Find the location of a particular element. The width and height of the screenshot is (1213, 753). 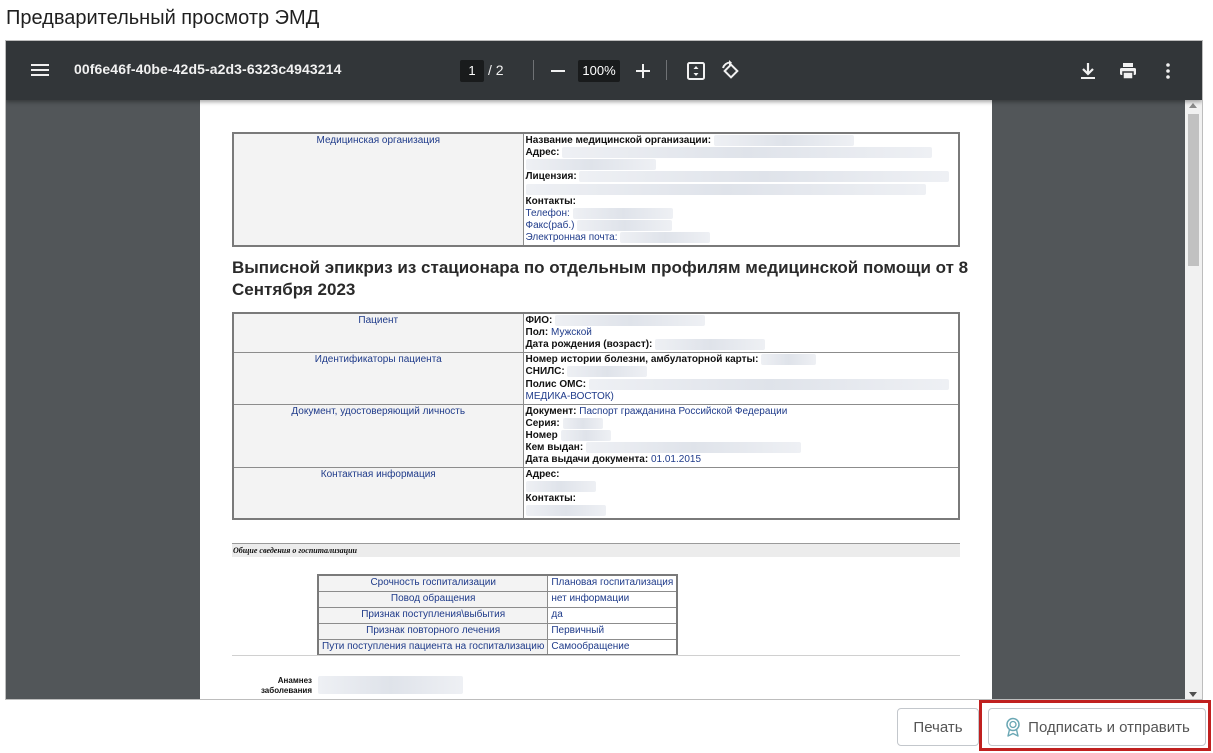

dob-label: Дата рождения (возраст): is located at coordinates (589, 345).